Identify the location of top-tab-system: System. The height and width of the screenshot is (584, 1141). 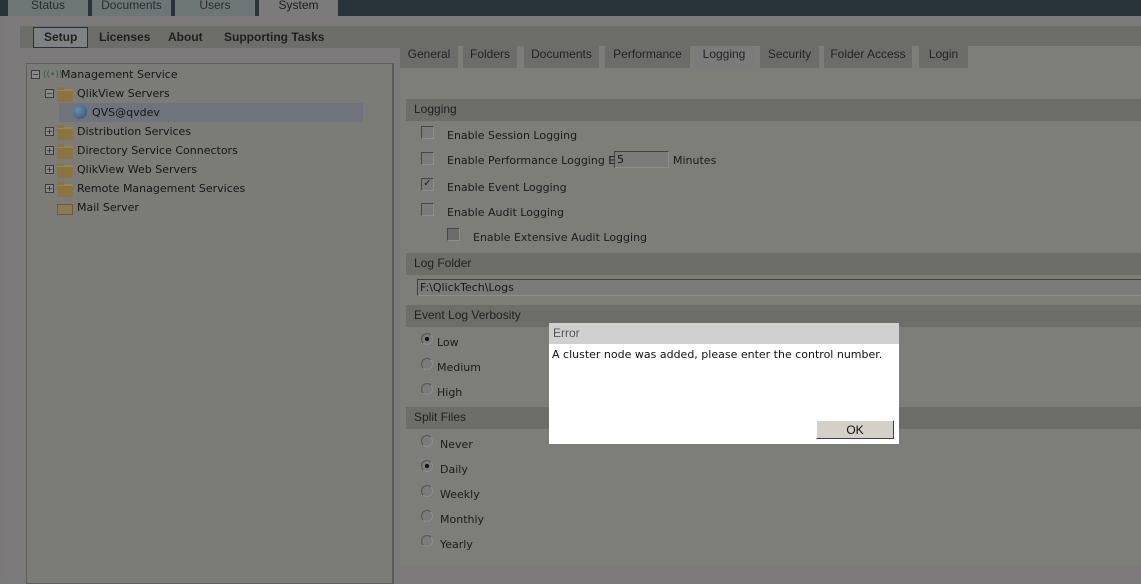
(298, 8).